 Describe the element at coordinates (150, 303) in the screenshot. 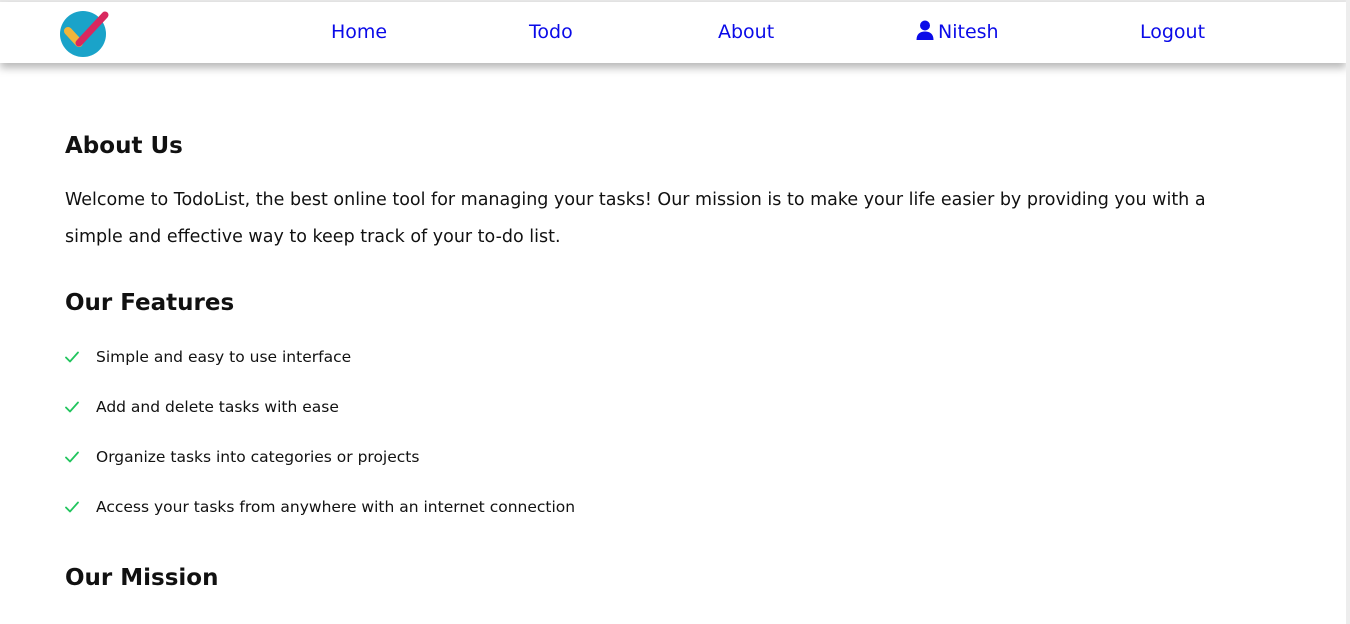

I see `features-heading: Our Features` at that location.